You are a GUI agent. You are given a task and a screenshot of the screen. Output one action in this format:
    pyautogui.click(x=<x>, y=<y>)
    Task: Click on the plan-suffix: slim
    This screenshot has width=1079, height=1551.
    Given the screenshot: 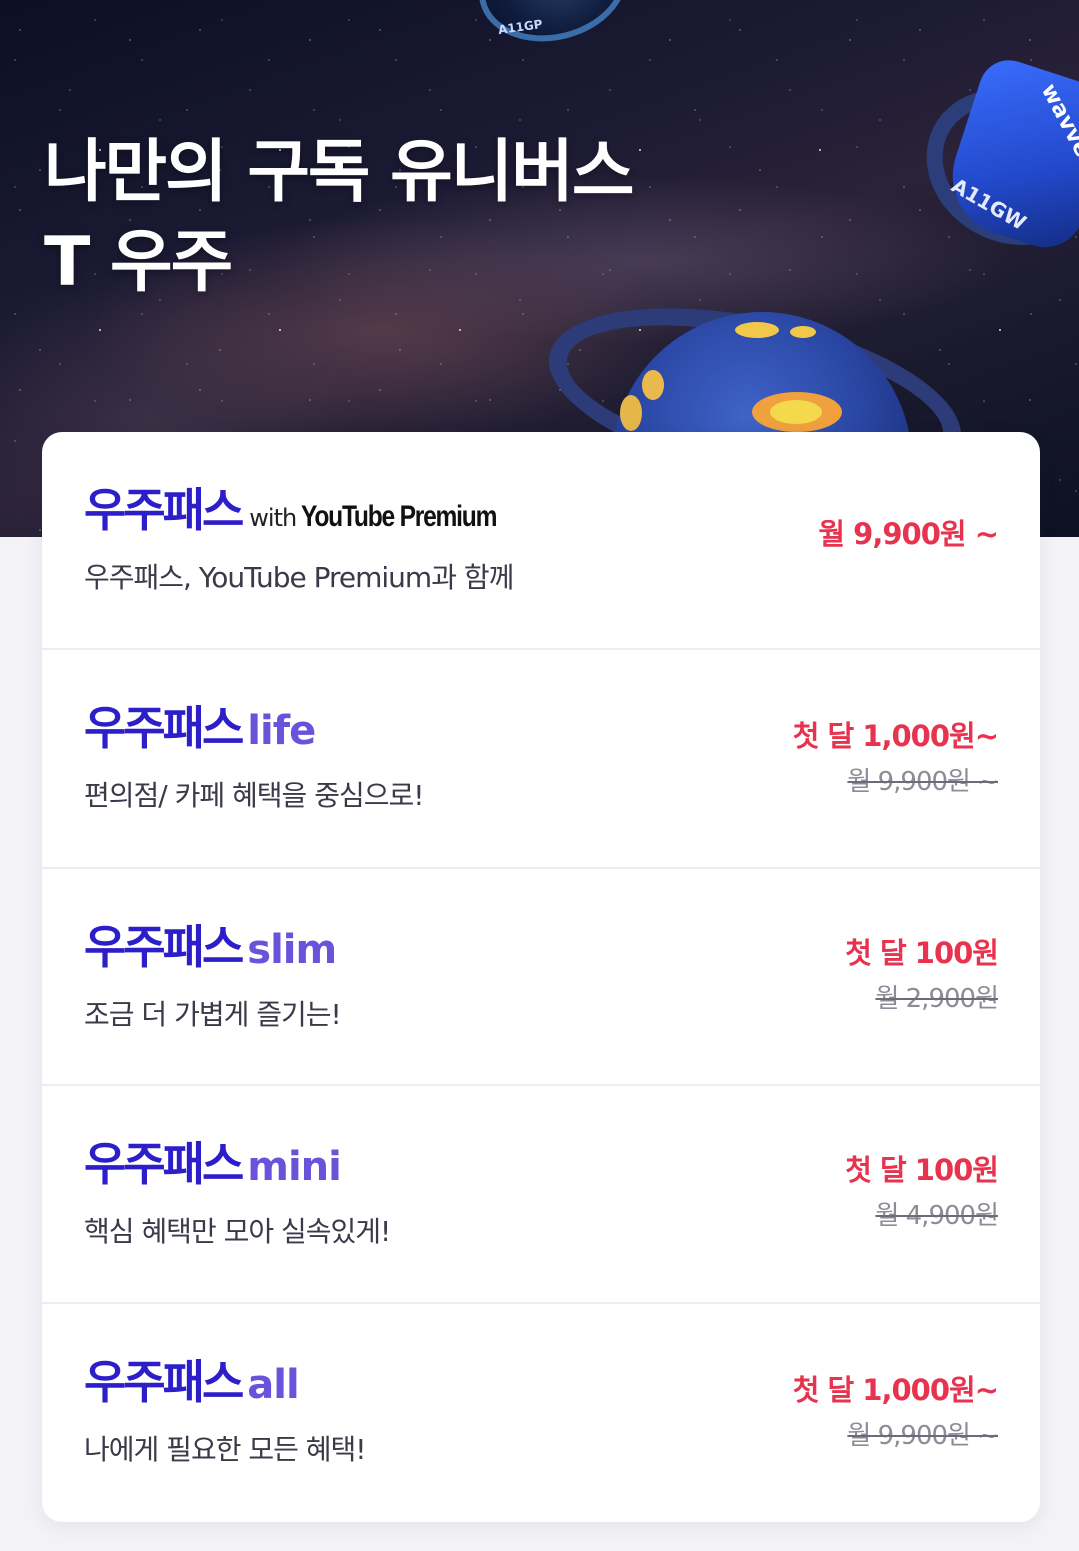 What is the action you would take?
    pyautogui.click(x=292, y=950)
    